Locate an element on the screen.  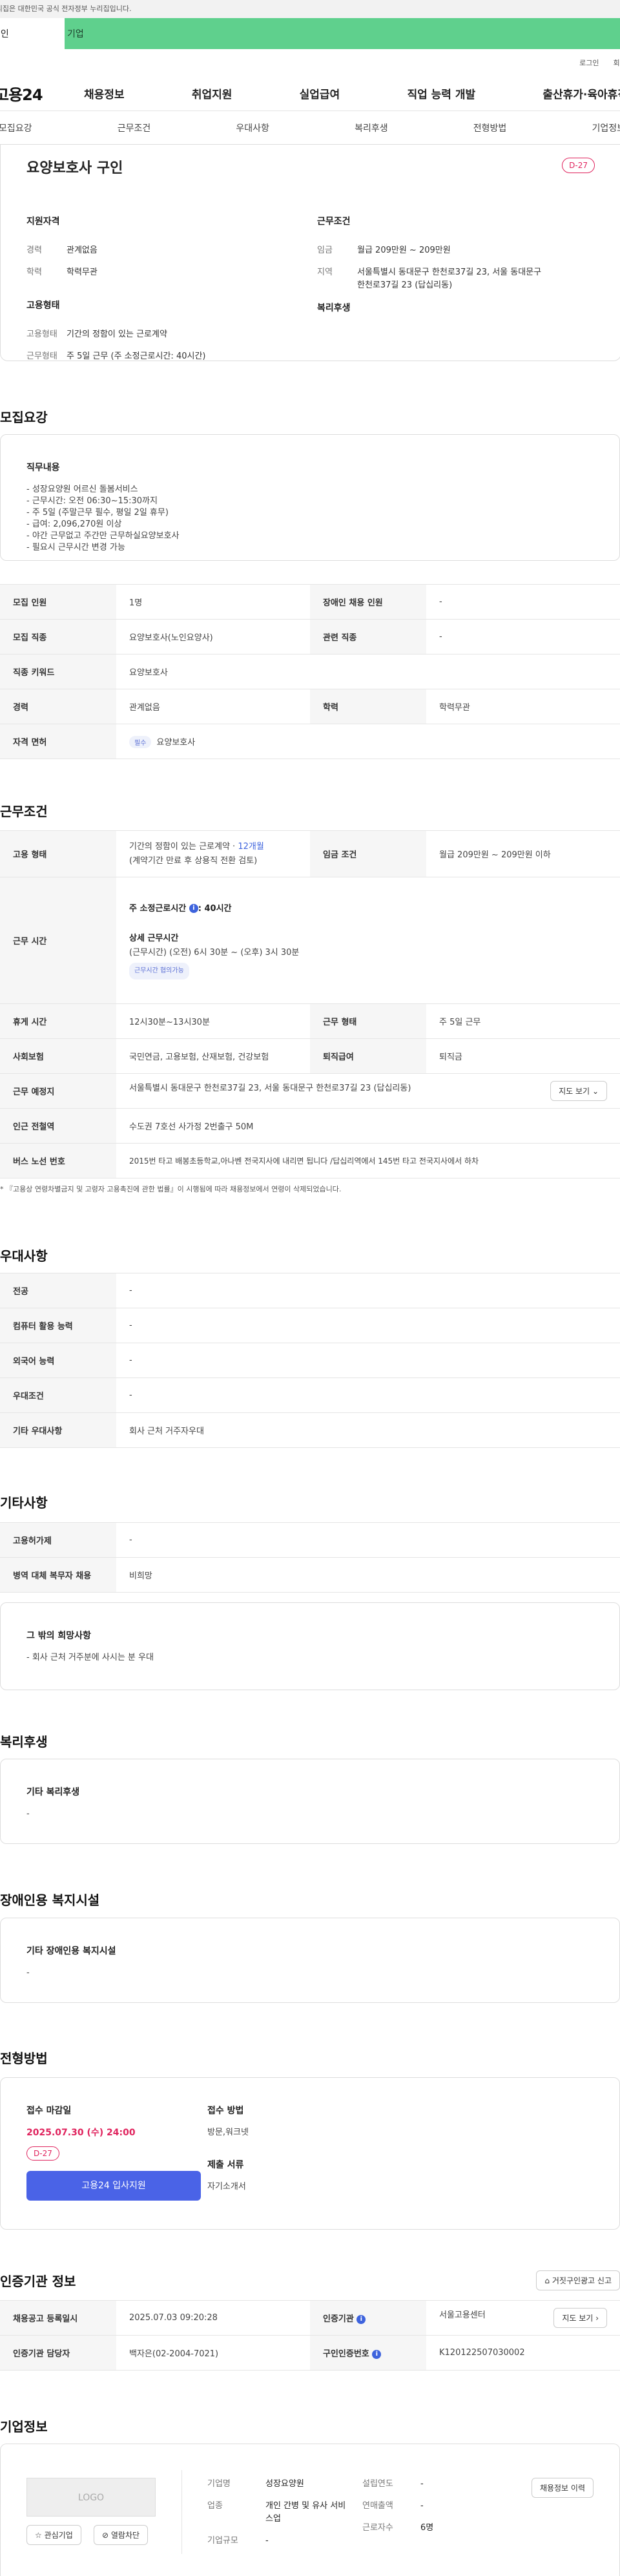
tab-company: 기업 is located at coordinates (342, 33).